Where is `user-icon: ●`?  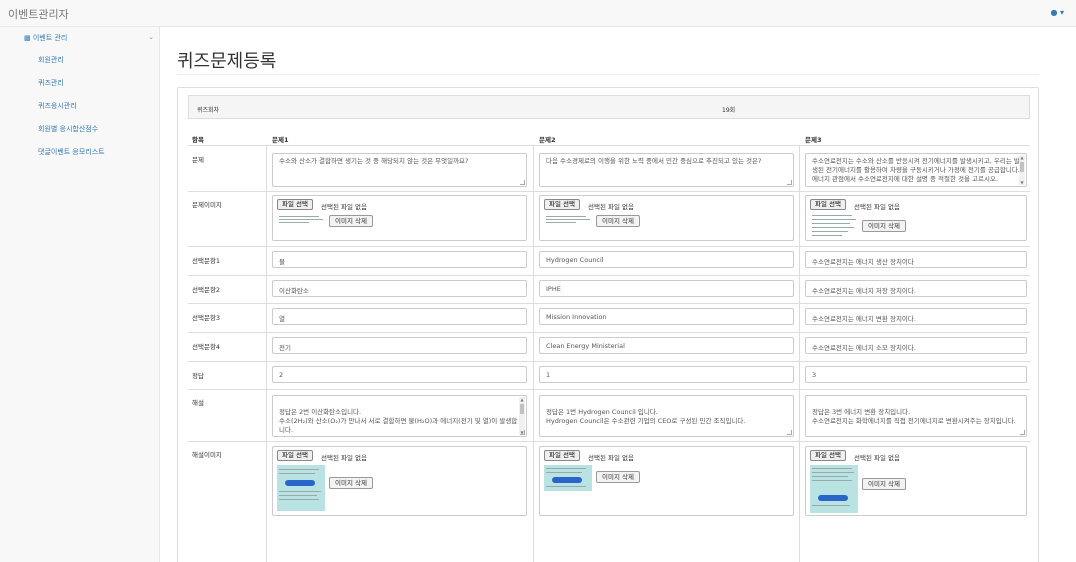
user-icon: ● is located at coordinates (1054, 12).